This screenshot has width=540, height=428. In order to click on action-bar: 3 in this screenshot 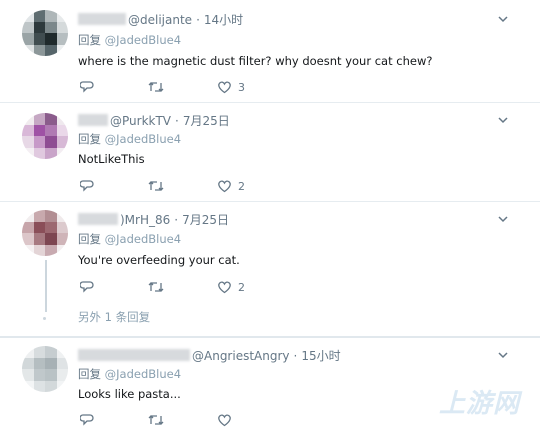, I will do `click(180, 87)`.